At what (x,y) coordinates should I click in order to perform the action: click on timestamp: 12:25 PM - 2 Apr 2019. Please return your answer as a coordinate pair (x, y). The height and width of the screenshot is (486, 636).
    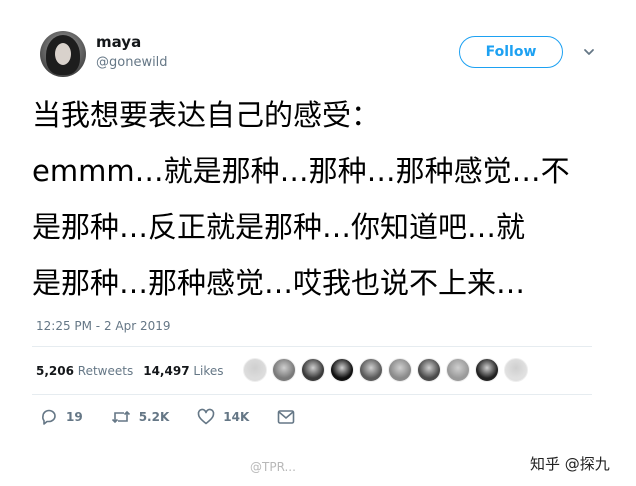
    Looking at the image, I should click on (103, 326).